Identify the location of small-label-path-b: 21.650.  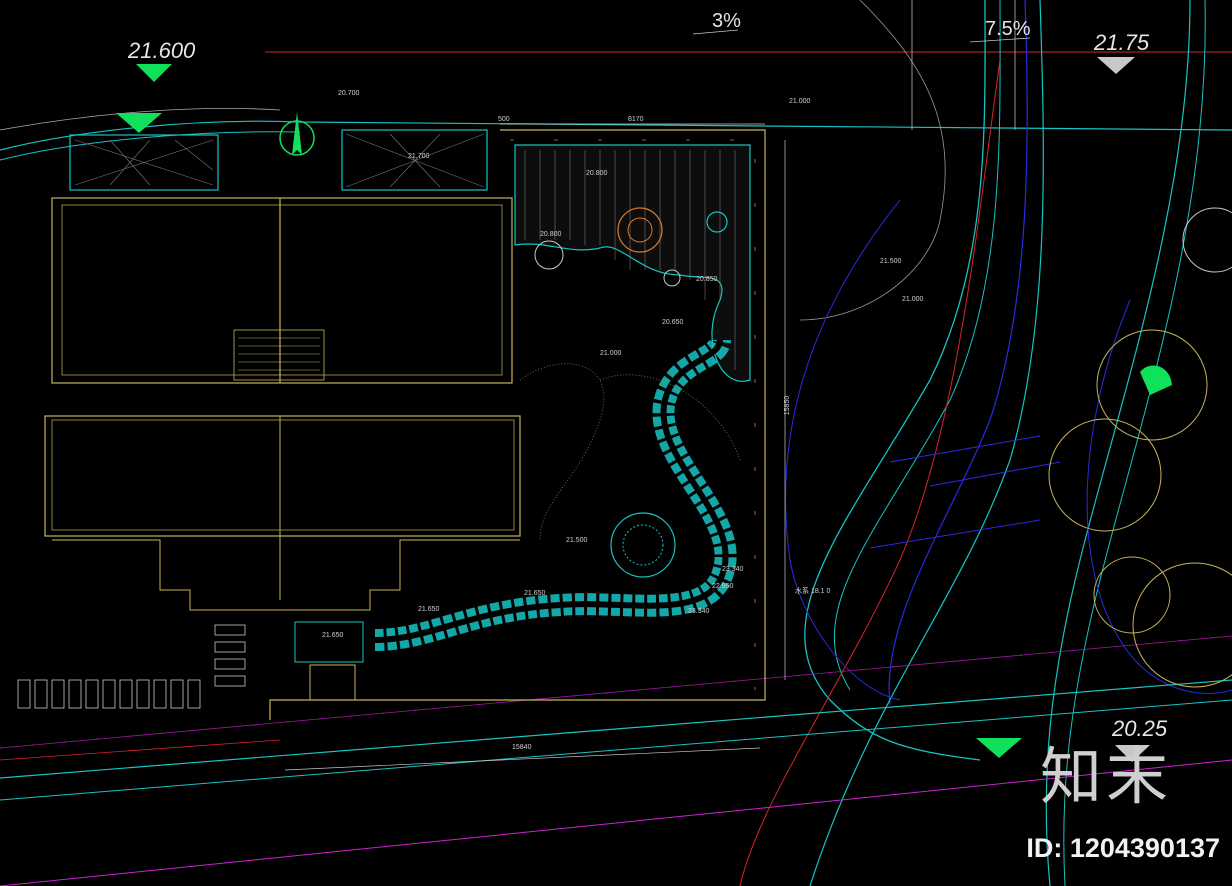
(429, 609).